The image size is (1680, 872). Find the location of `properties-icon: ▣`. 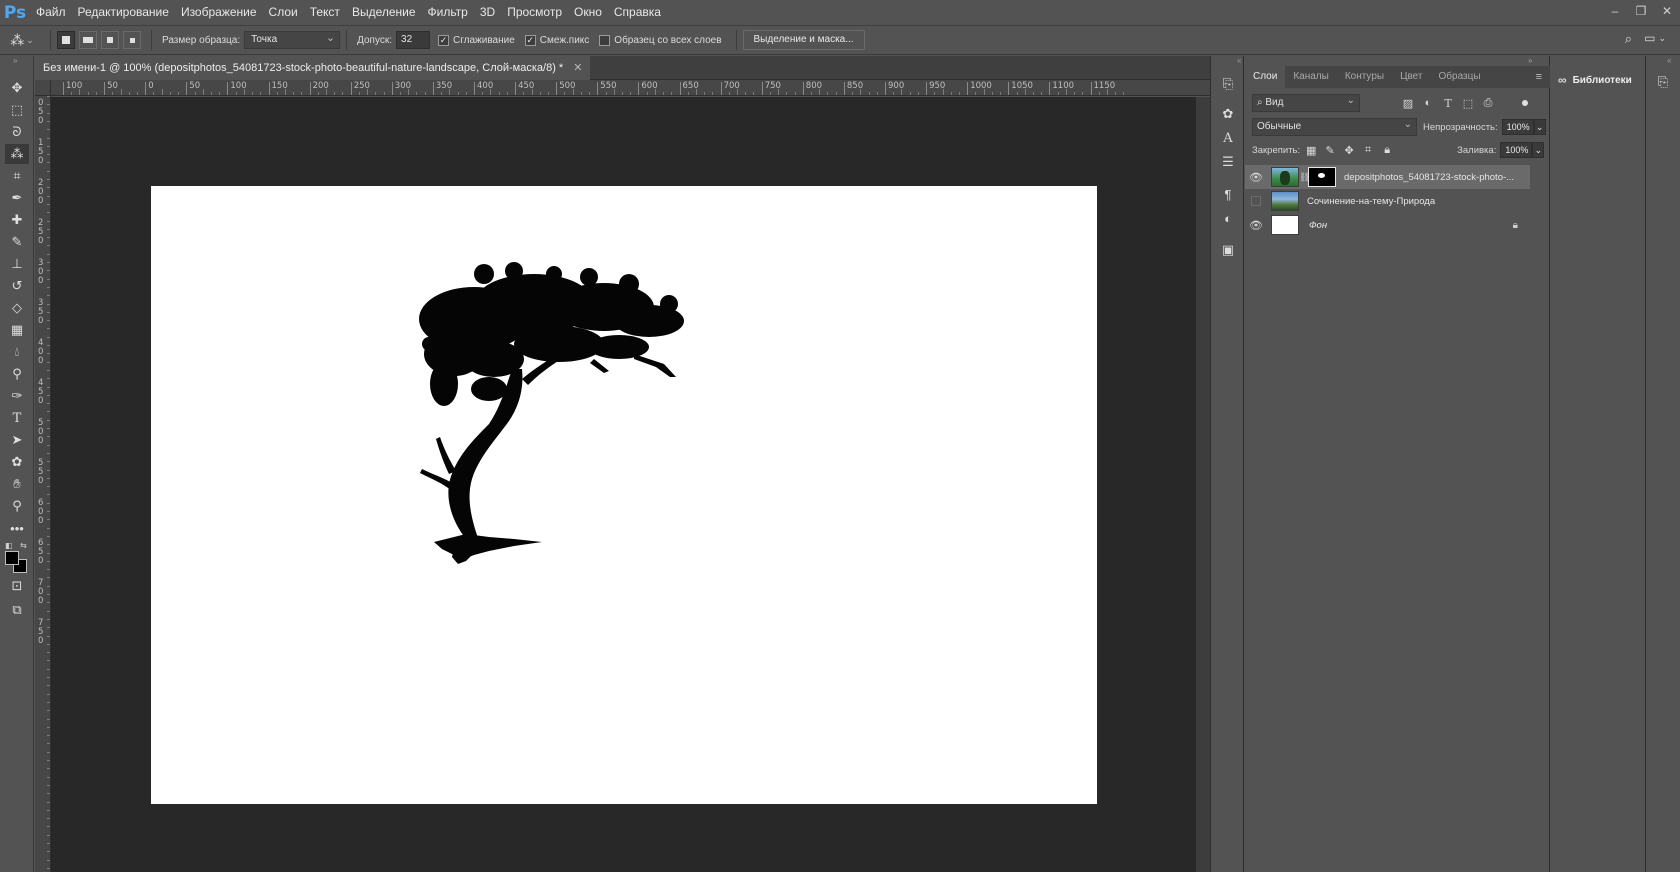

properties-icon: ▣ is located at coordinates (1228, 250).